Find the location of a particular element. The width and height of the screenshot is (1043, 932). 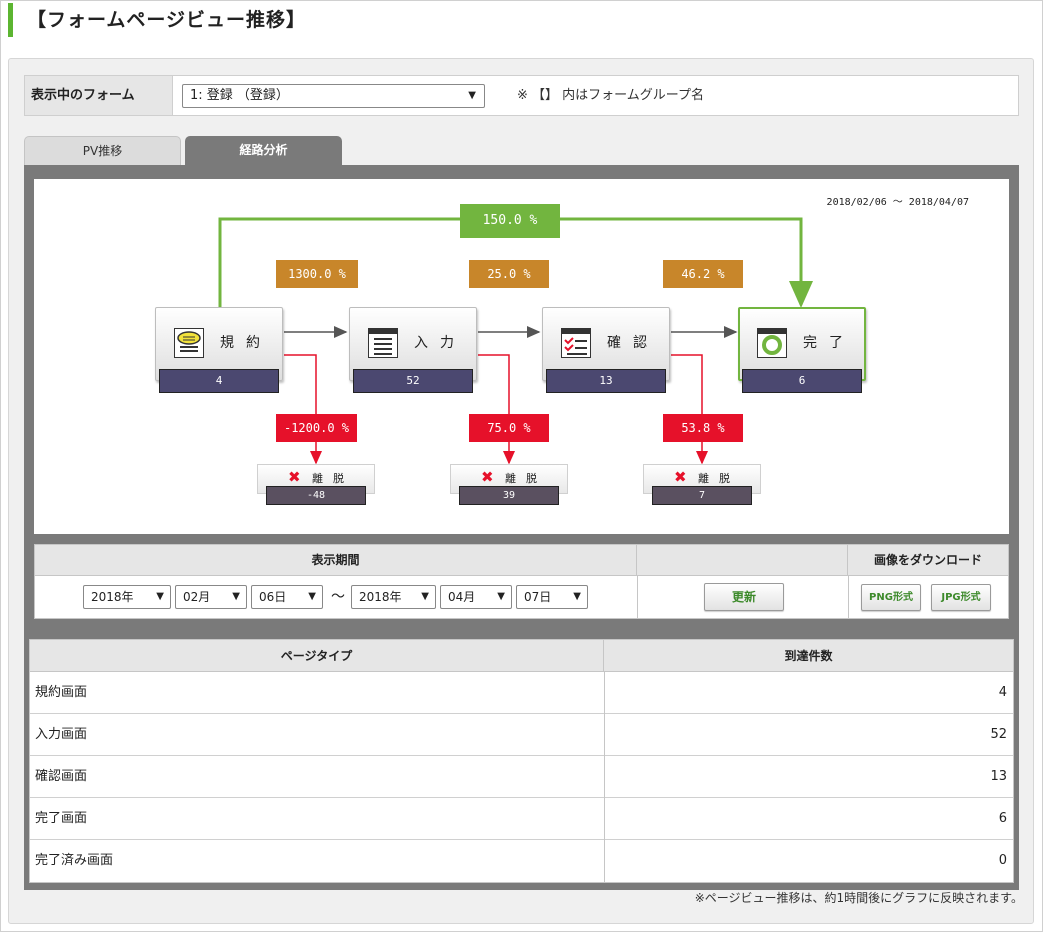

from-month-select: 02月 ▼ is located at coordinates (211, 597).